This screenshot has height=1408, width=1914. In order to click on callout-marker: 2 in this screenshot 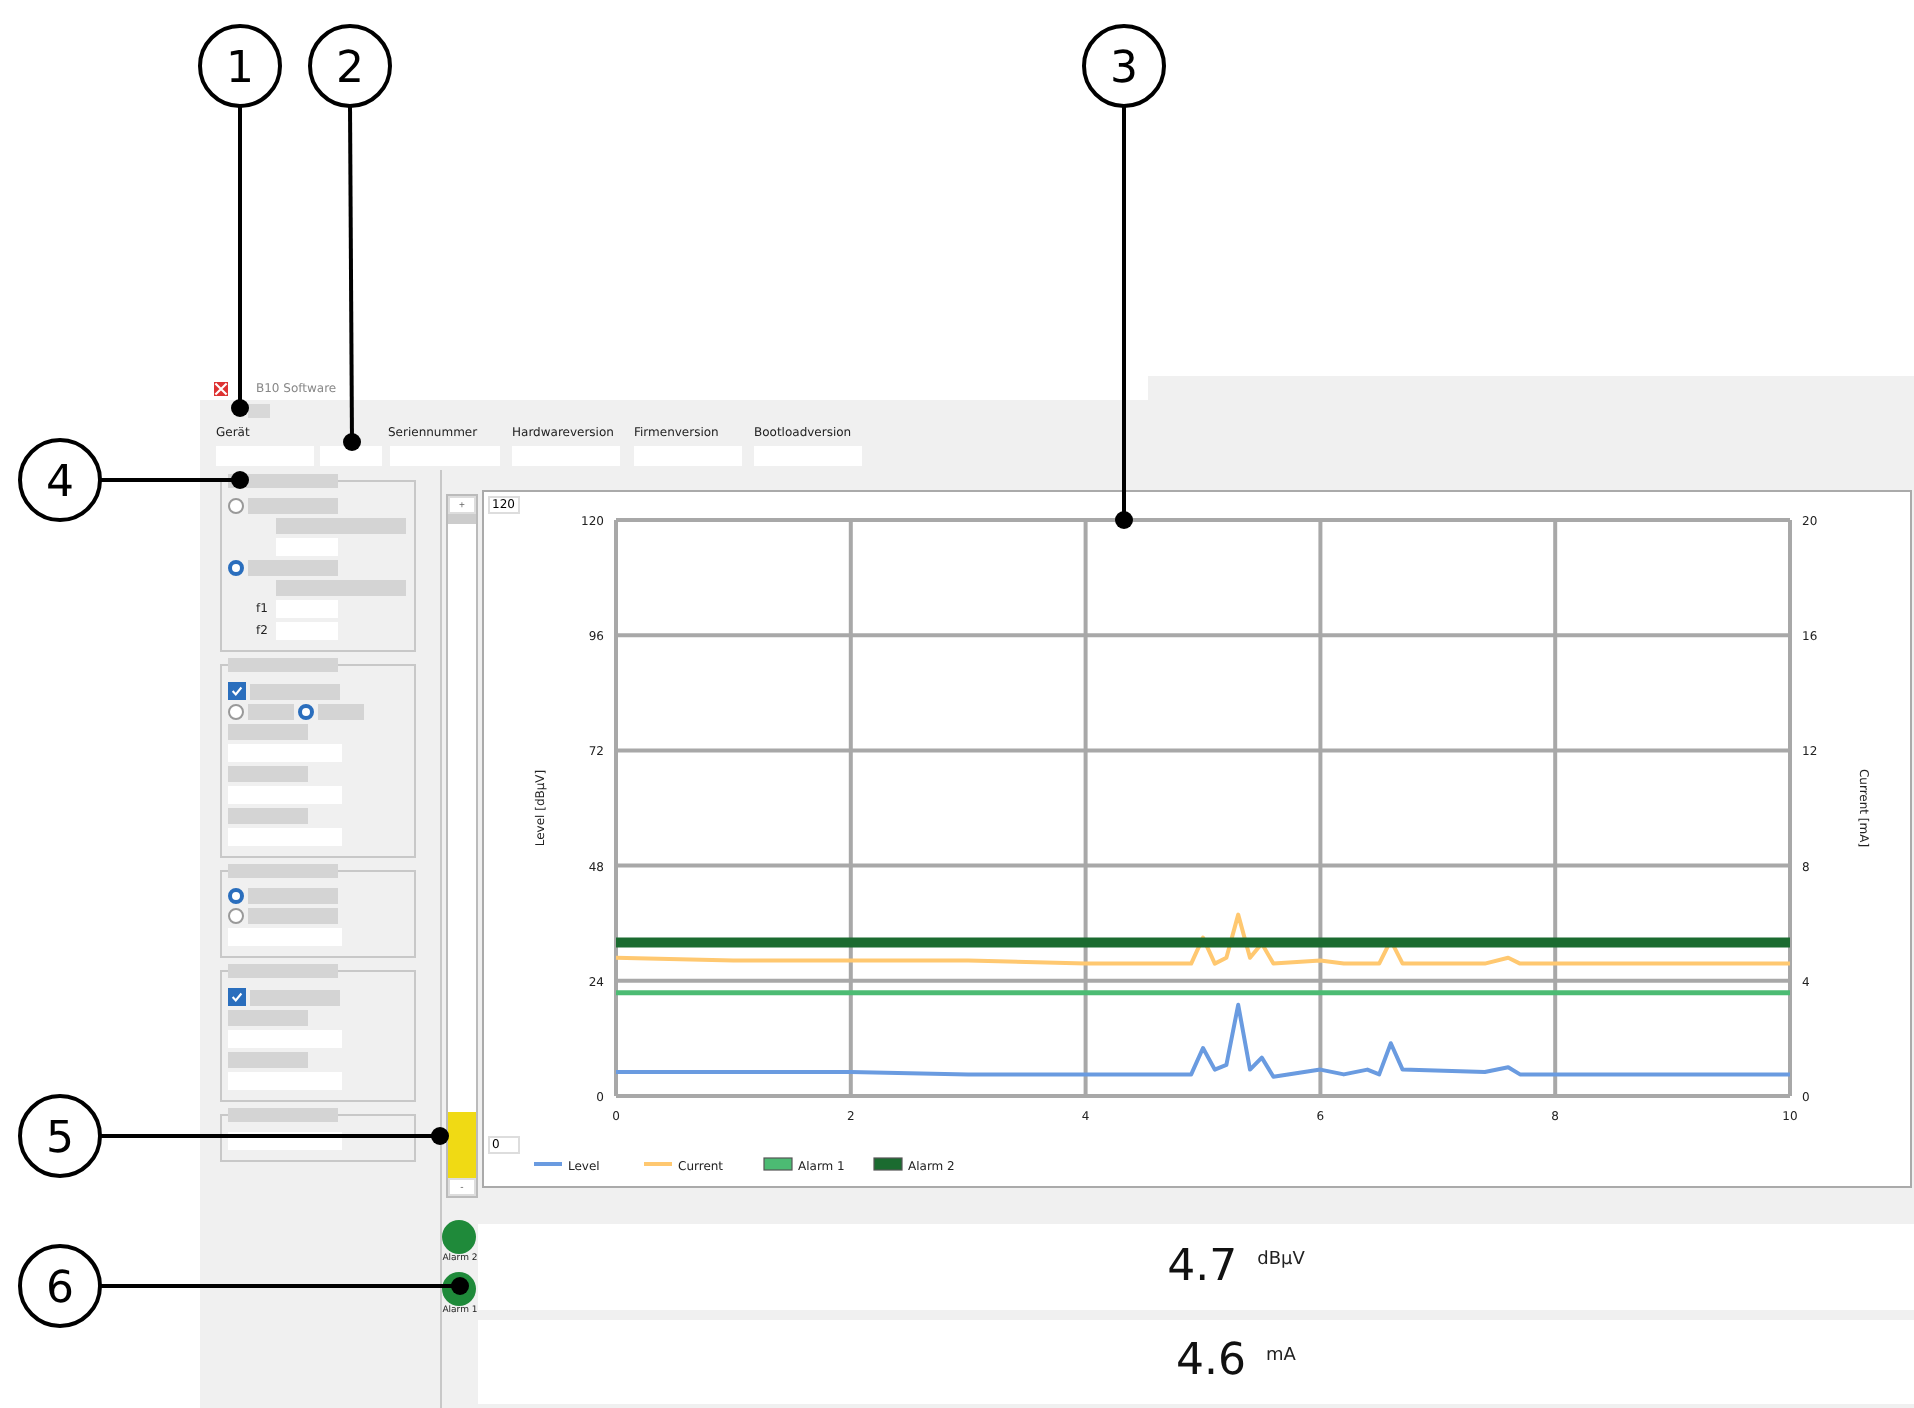, I will do `click(350, 66)`.